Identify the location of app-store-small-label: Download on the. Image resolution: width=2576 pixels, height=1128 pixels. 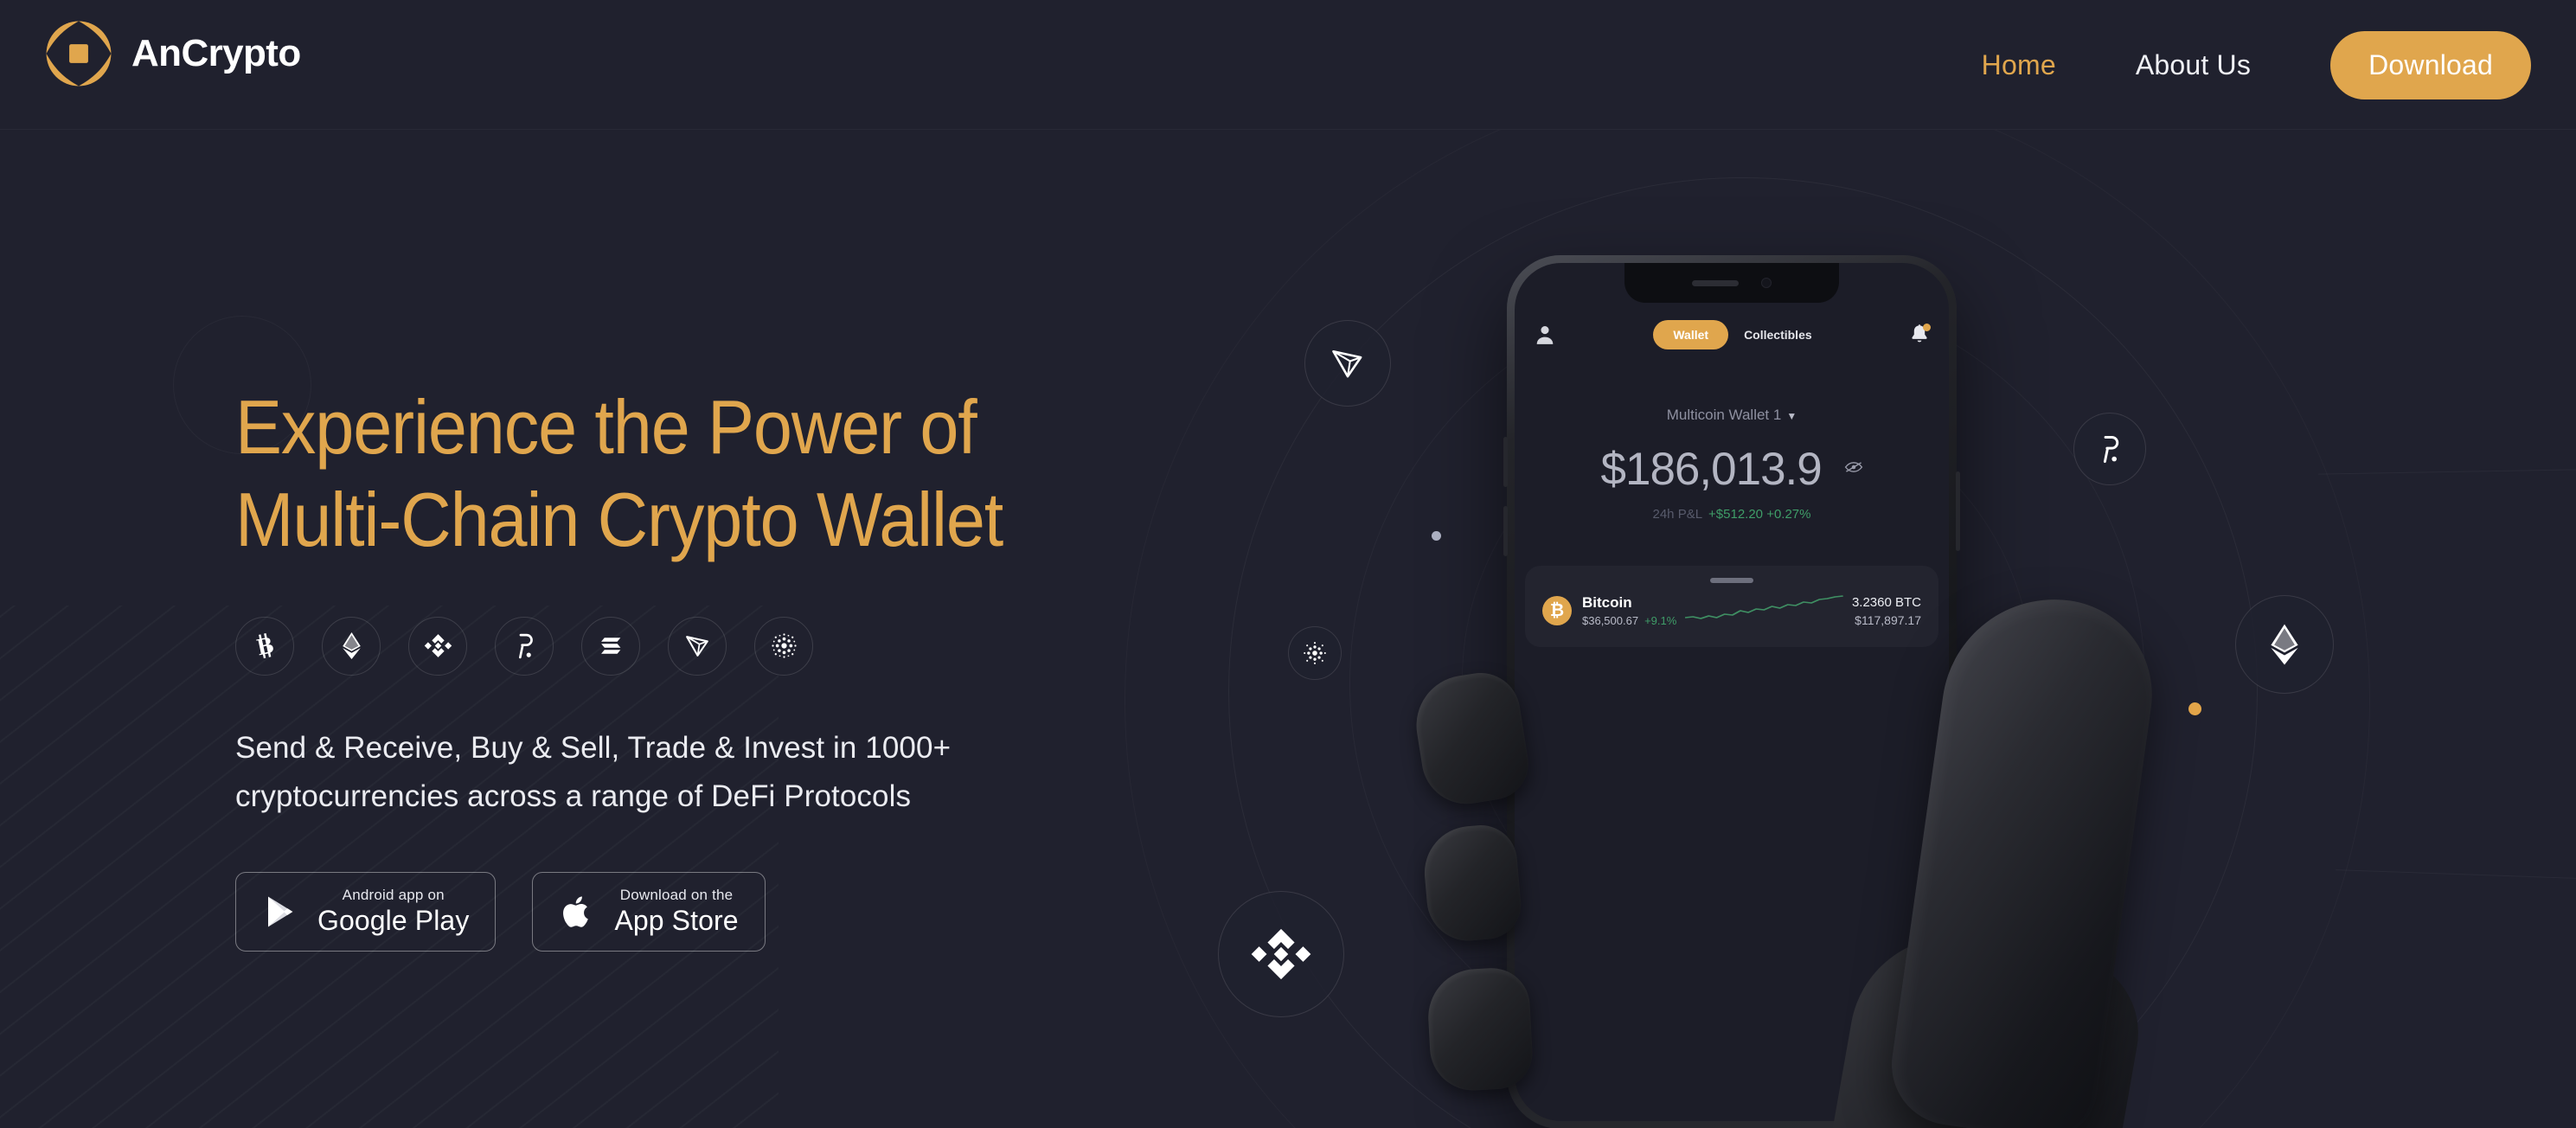
(676, 895).